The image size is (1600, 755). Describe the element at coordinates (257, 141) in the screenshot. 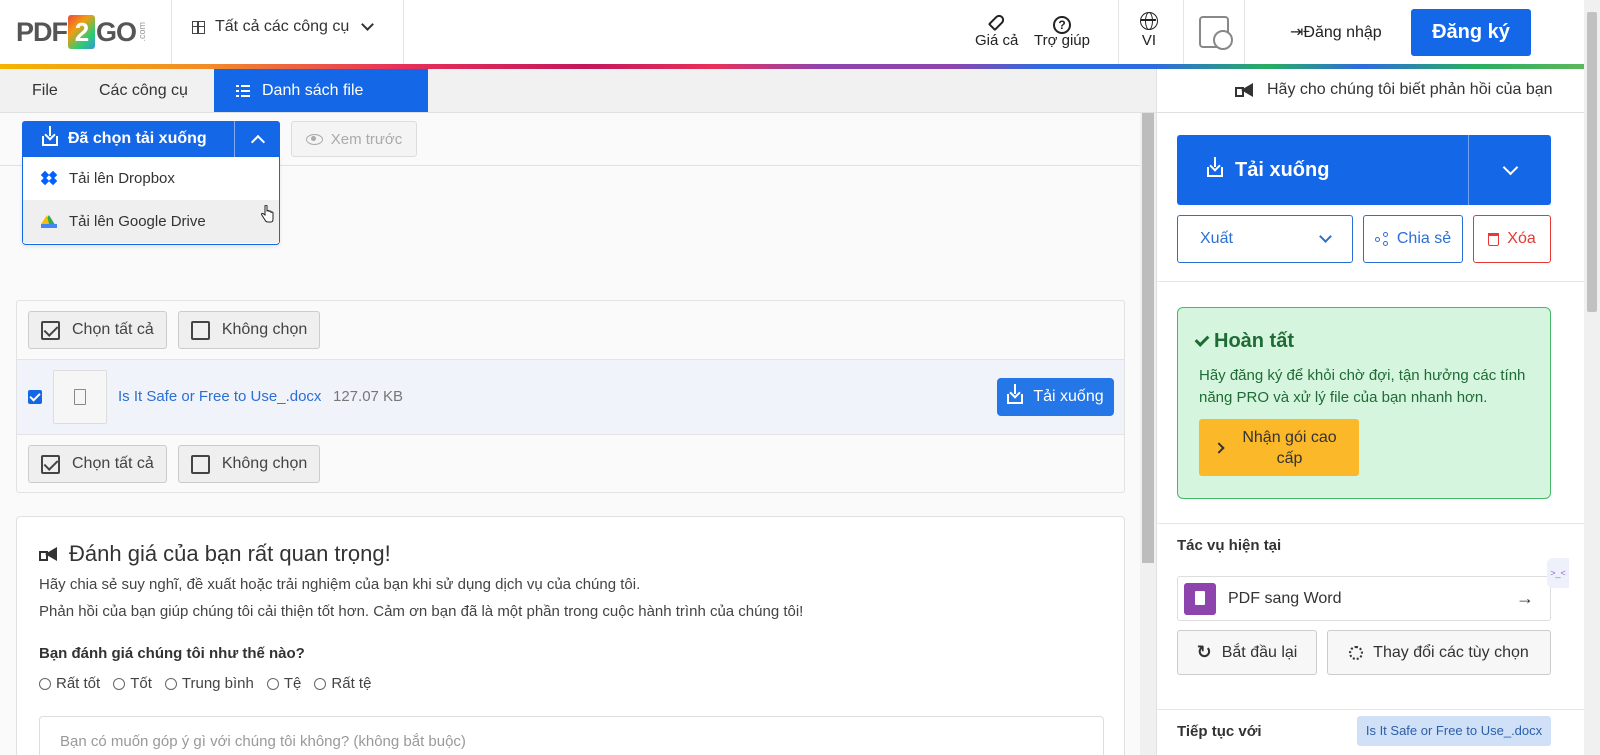

I see `chevron-up-icon` at that location.